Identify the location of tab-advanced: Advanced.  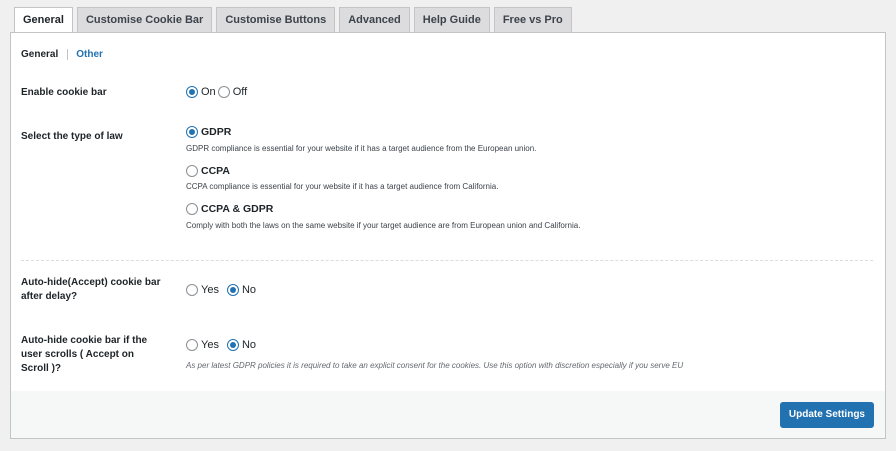
(374, 20).